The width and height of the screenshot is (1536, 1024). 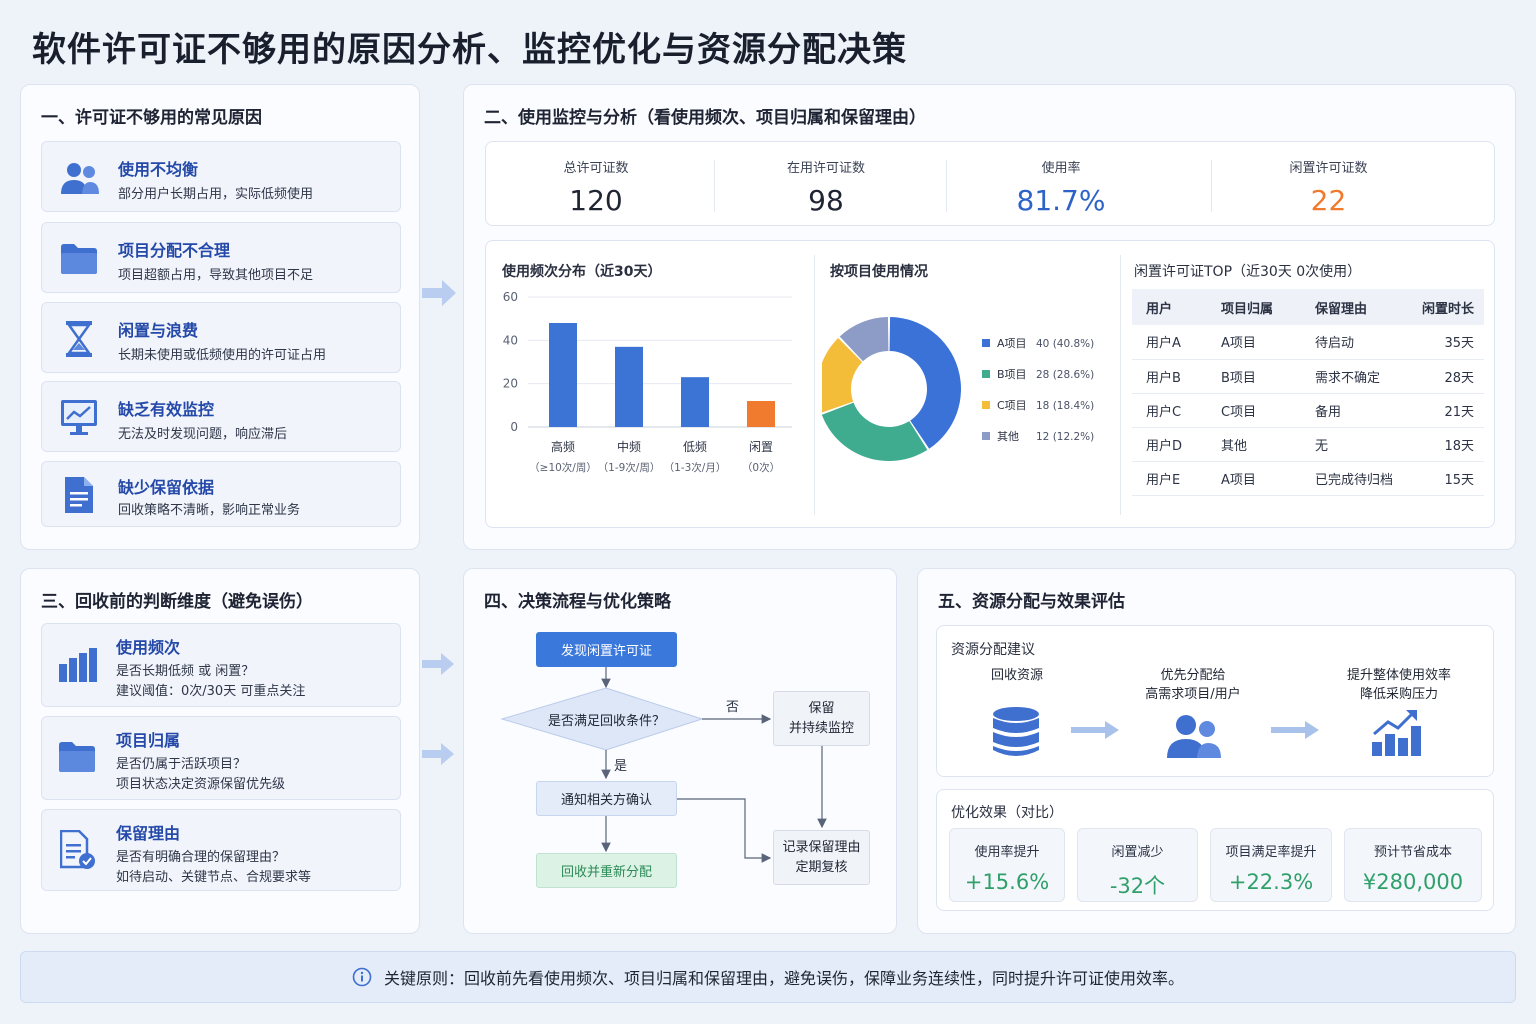 What do you see at coordinates (216, 194) in the screenshot?
I see `cause-desc: 部分用户长期占用，实际低频使用` at bounding box center [216, 194].